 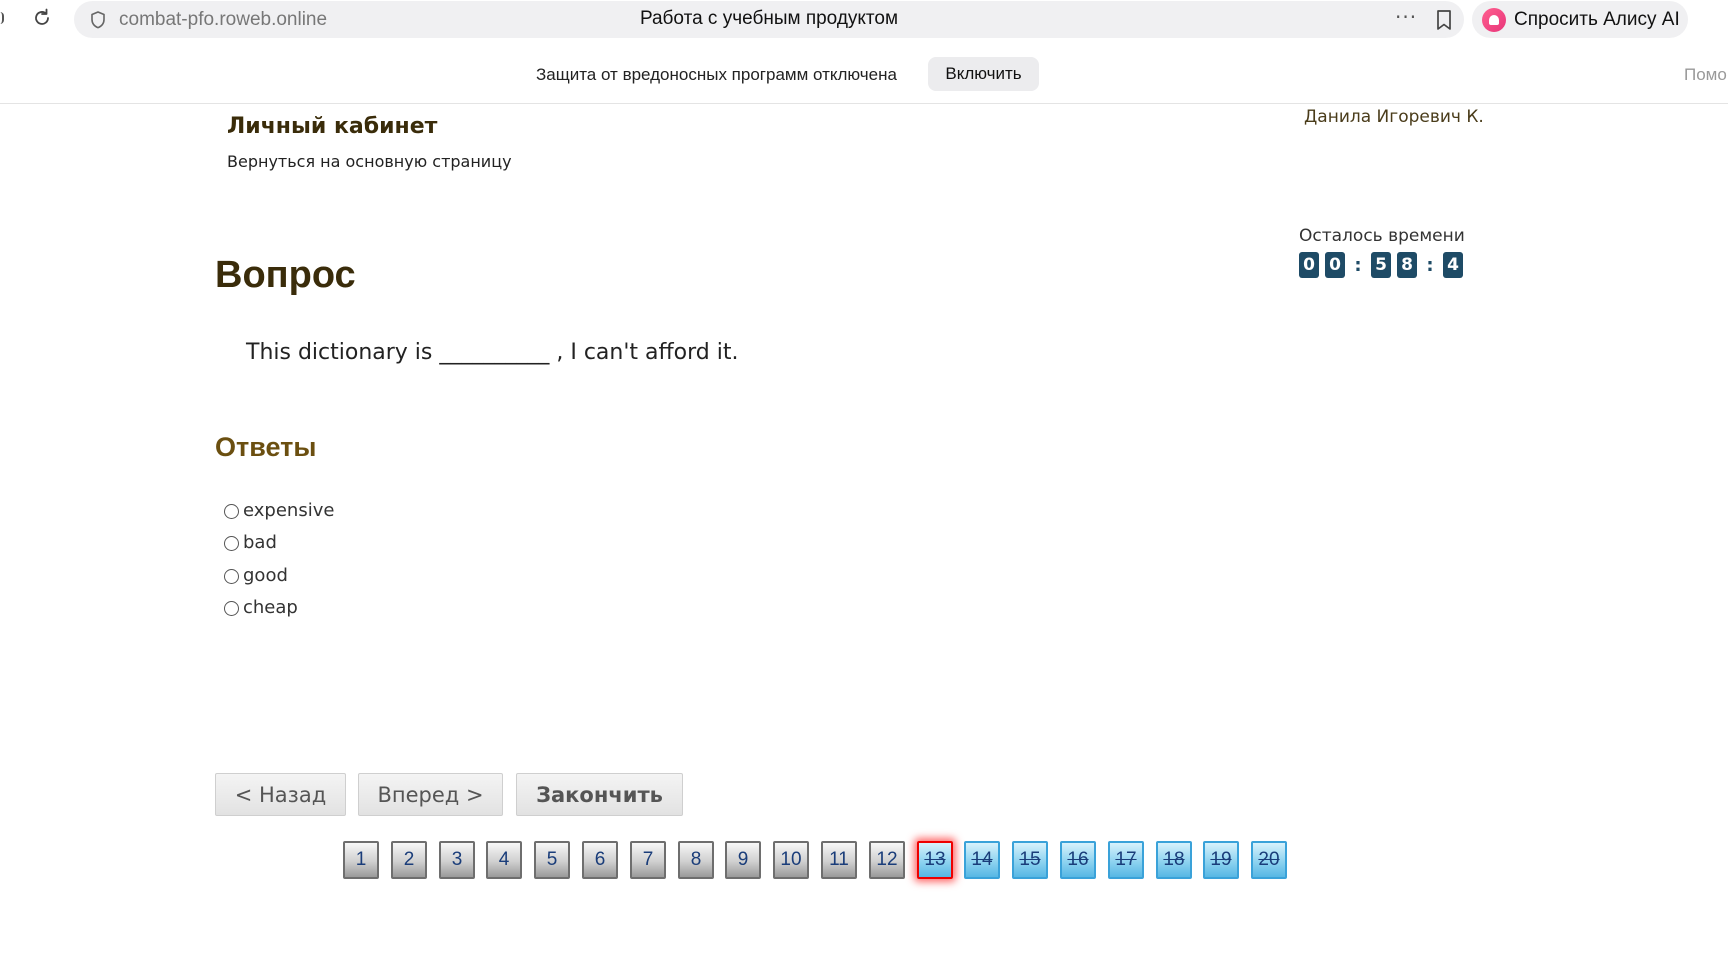 I want to click on page-tab-title: Работа с учебным продуктом, so click(x=769, y=18).